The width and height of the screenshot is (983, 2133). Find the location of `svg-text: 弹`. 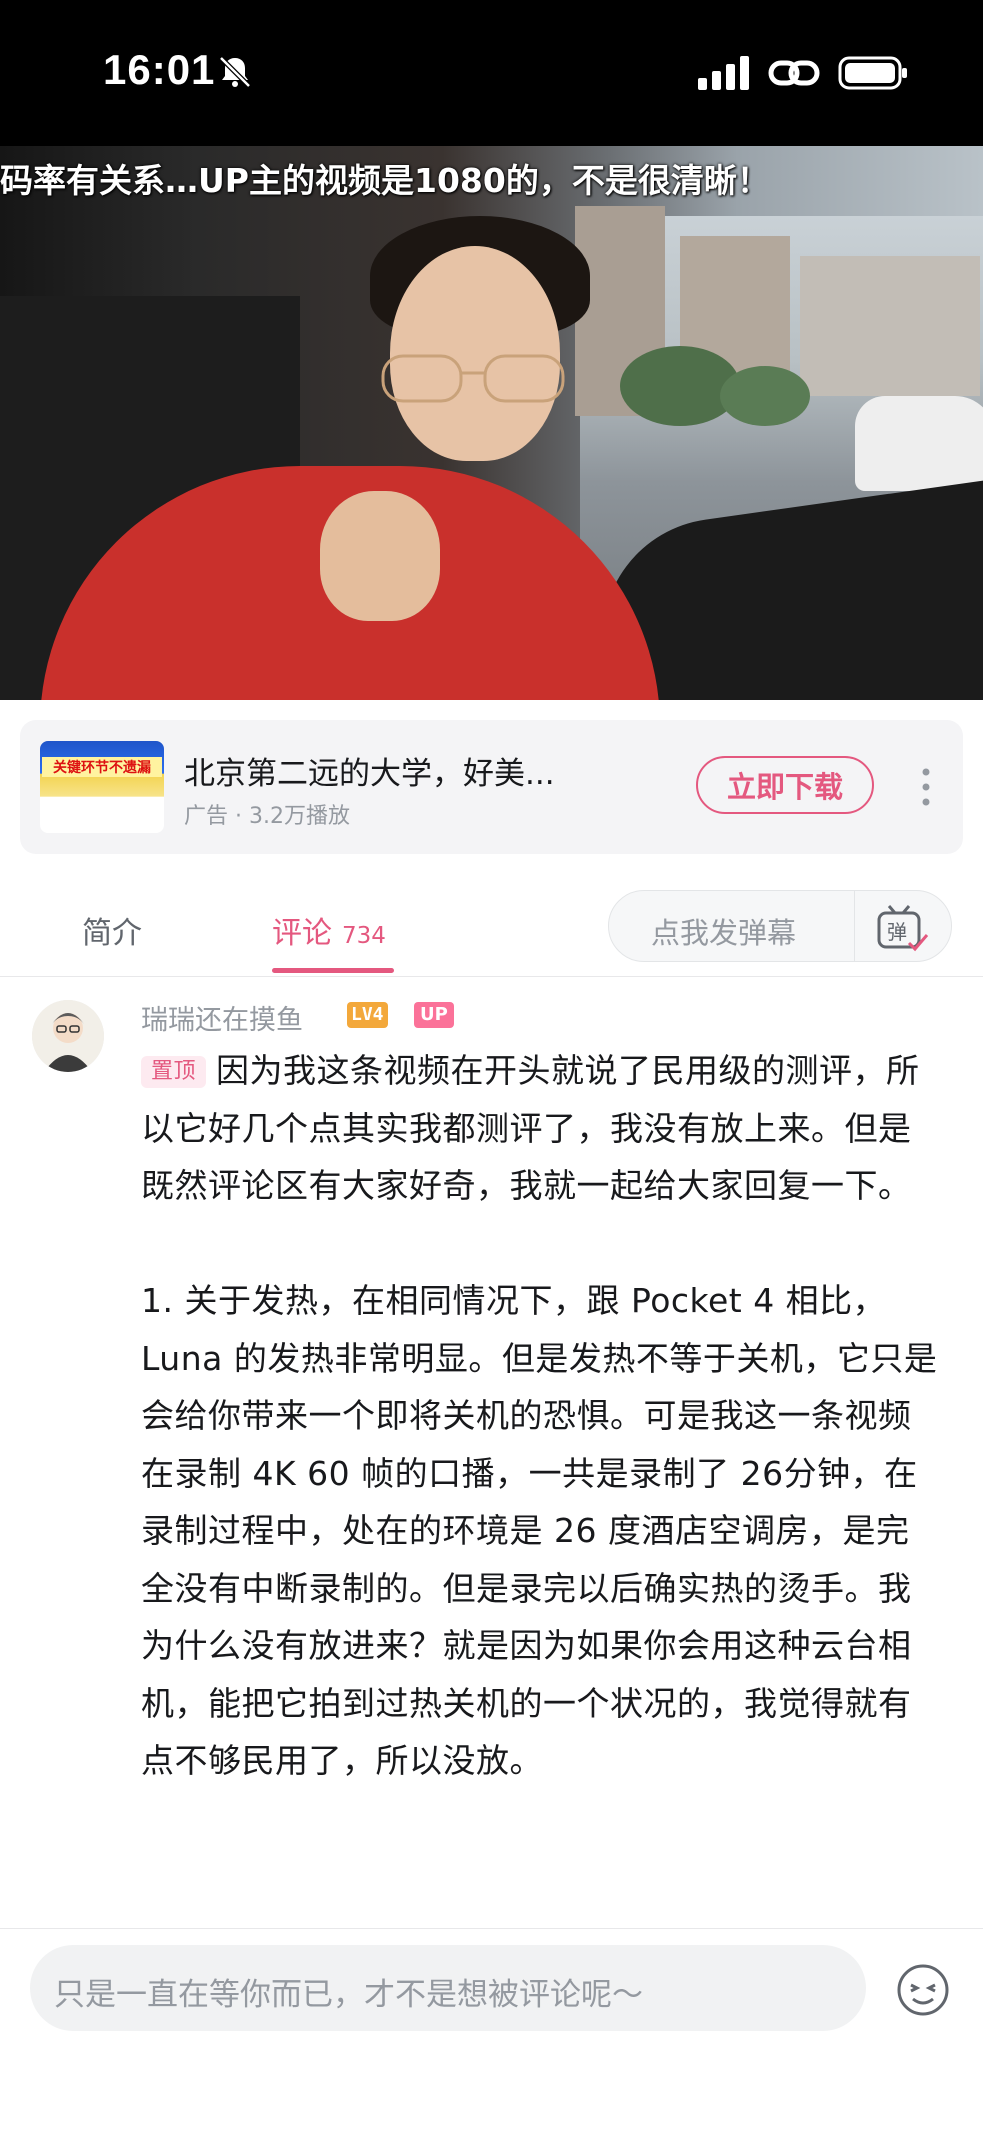

svg-text: 弹 is located at coordinates (897, 932).